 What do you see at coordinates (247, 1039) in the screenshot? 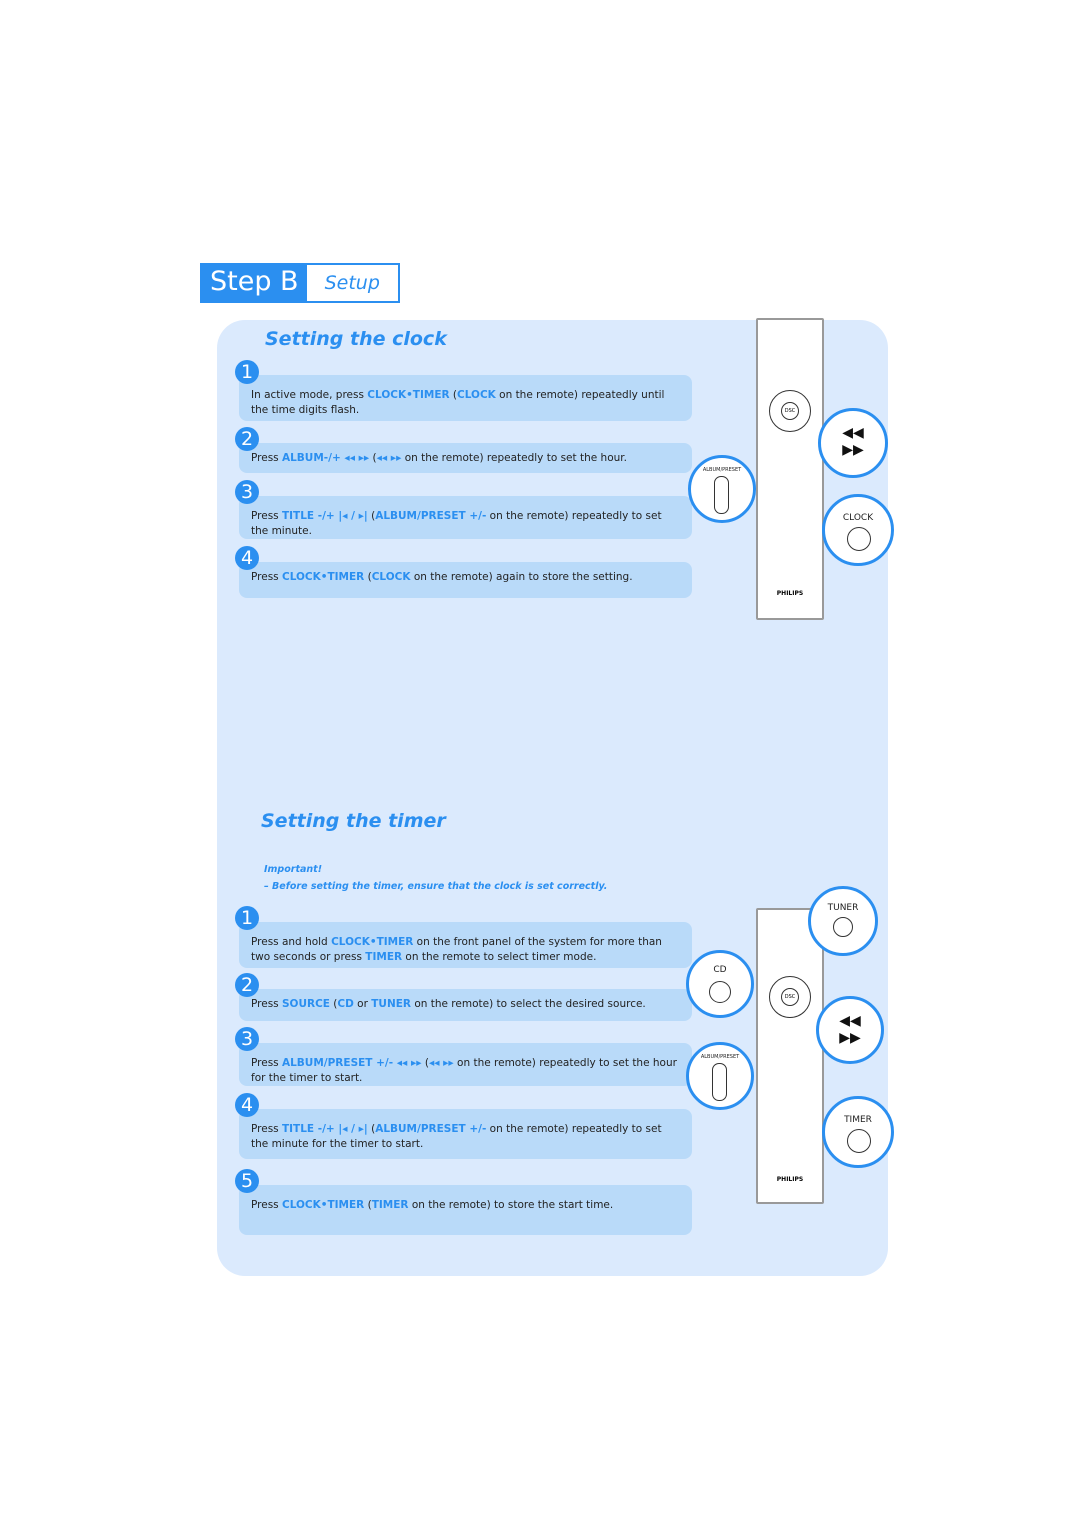
I see `timer-step-number: 3` at bounding box center [247, 1039].